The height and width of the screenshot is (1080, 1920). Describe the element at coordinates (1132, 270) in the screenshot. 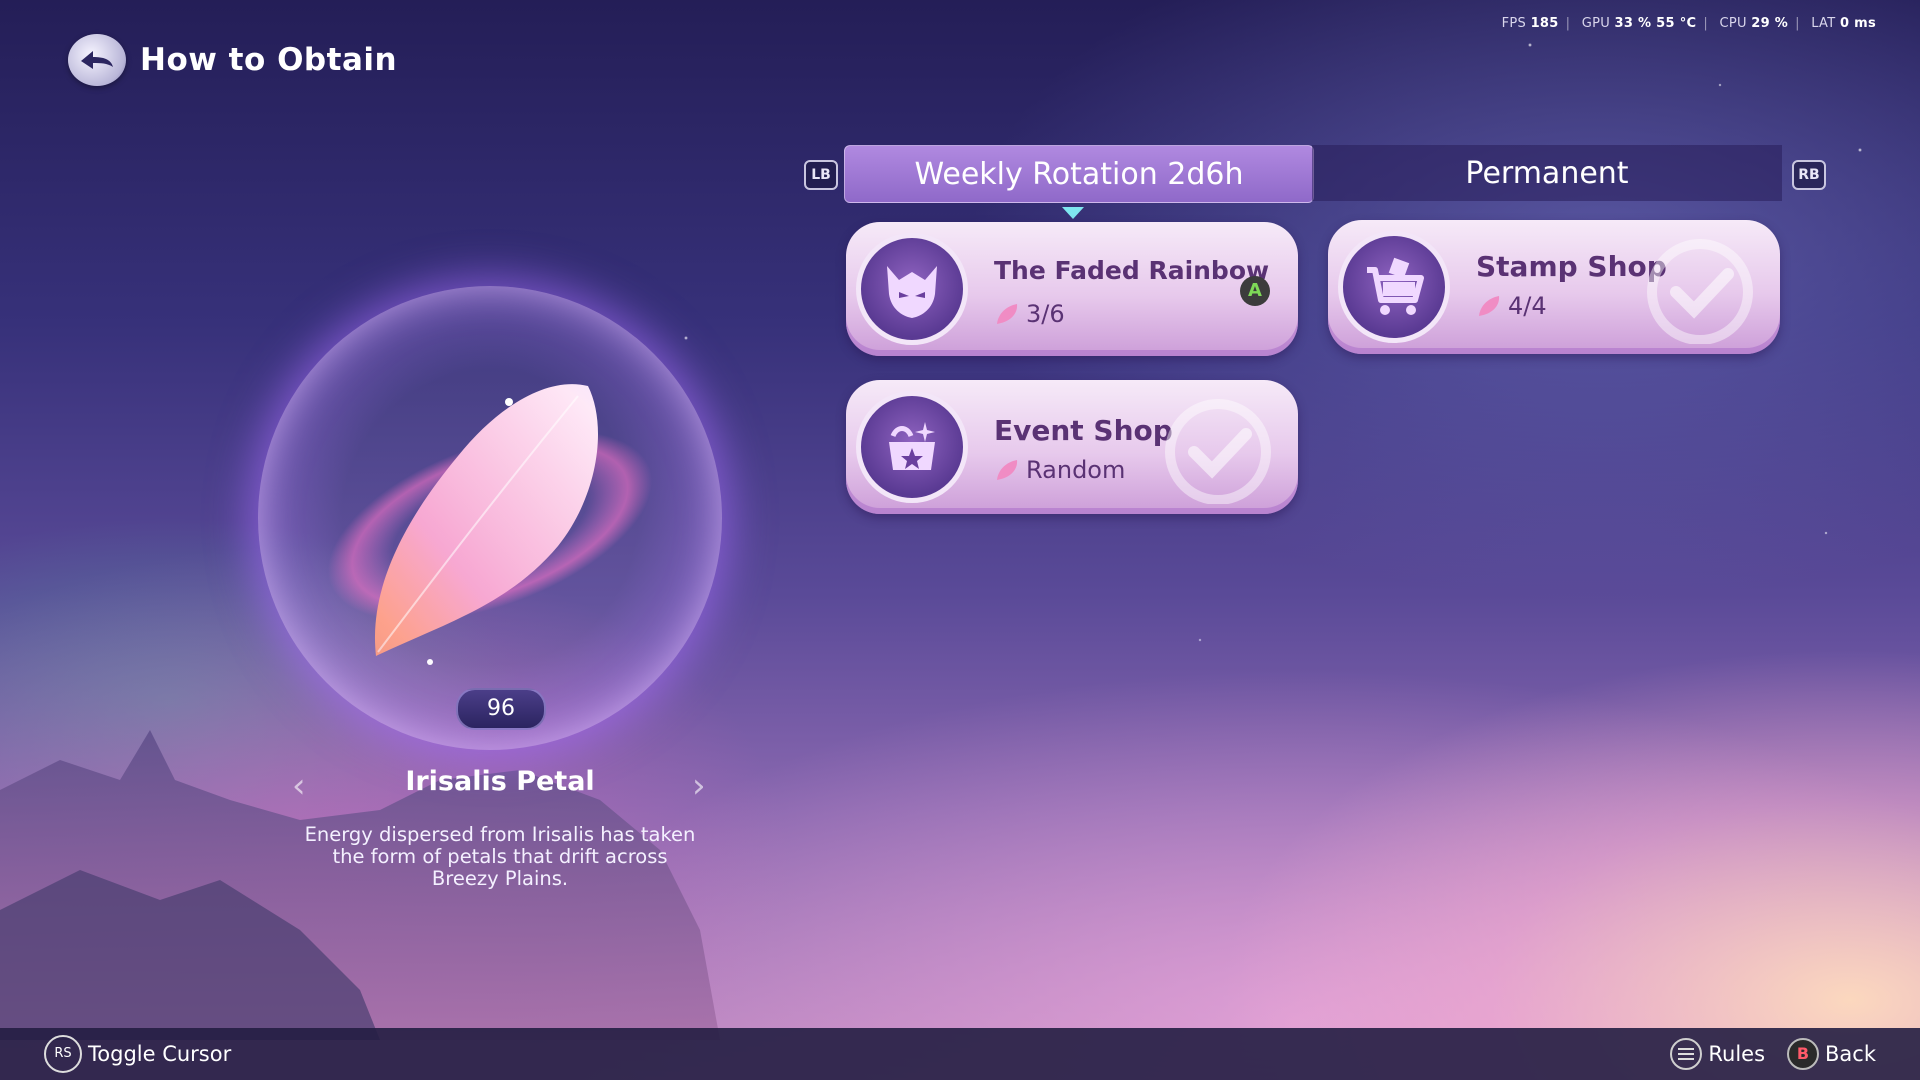

I see `source-name: The Faded Rainbow` at that location.